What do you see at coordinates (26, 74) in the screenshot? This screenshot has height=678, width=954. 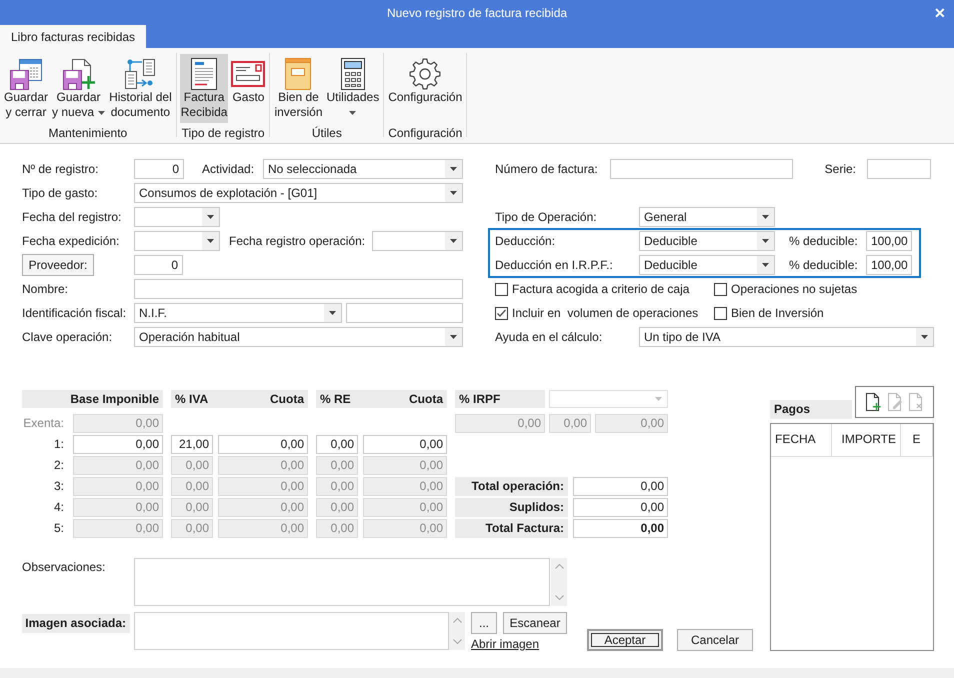 I see `floppy-disk-icon` at bounding box center [26, 74].